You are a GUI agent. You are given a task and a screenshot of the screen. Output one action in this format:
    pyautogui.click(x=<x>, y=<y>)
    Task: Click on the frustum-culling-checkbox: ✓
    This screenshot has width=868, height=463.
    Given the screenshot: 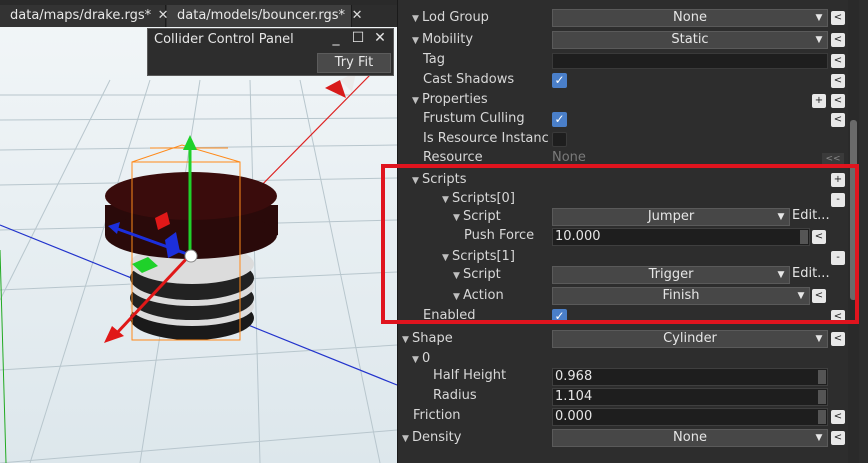 What is the action you would take?
    pyautogui.click(x=559, y=119)
    